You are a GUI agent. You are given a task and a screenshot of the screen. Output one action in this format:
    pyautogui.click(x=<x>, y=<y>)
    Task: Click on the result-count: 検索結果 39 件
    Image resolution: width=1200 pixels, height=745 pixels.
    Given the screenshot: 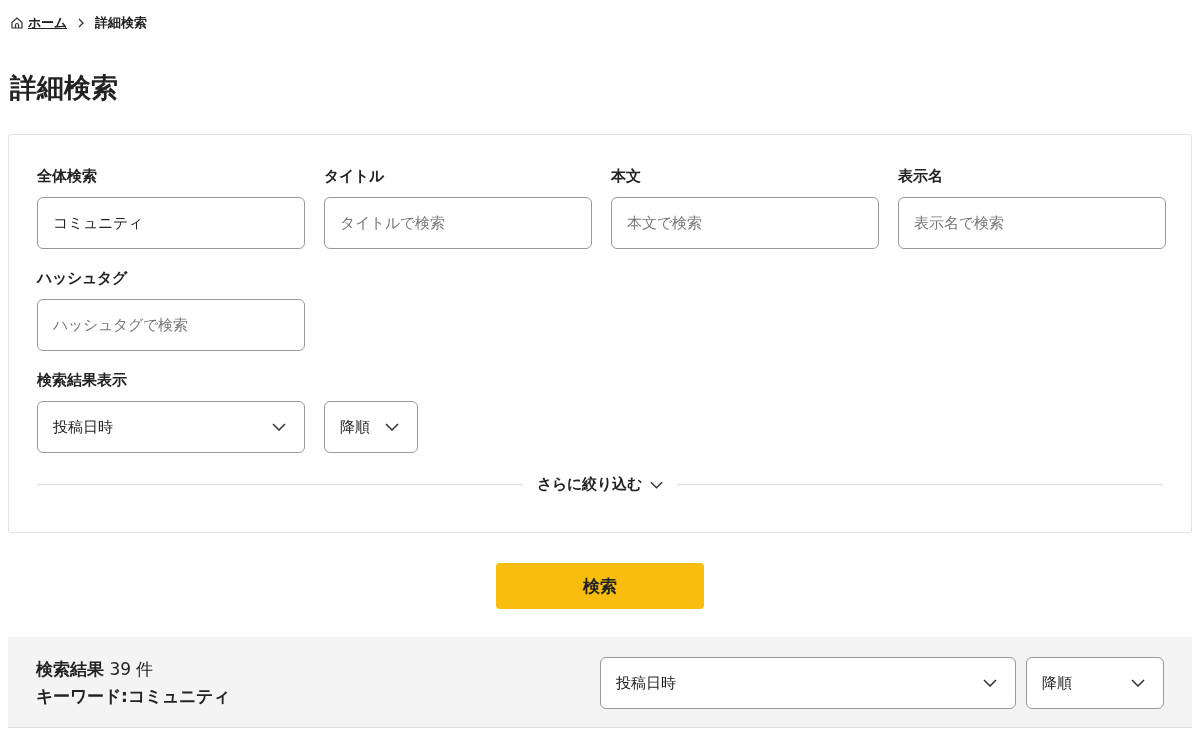 What is the action you would take?
    pyautogui.click(x=95, y=669)
    